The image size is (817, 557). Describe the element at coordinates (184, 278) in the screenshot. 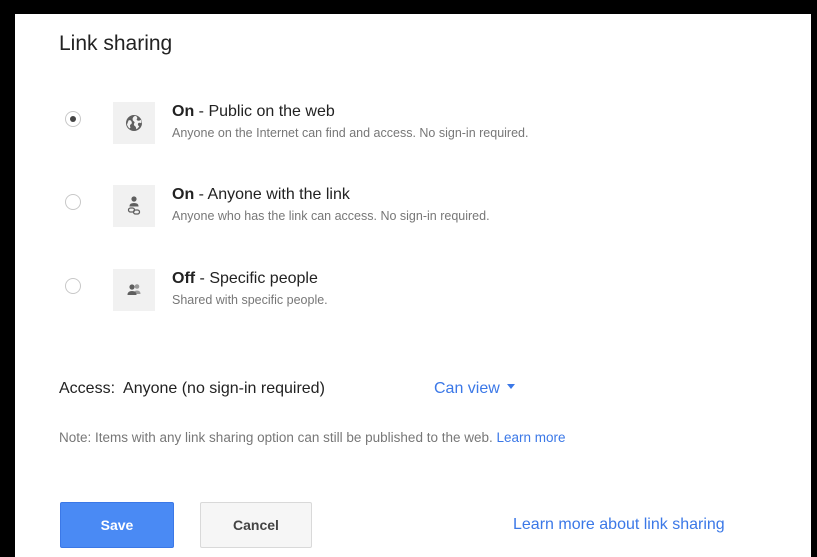

I see `option-status: Off` at that location.